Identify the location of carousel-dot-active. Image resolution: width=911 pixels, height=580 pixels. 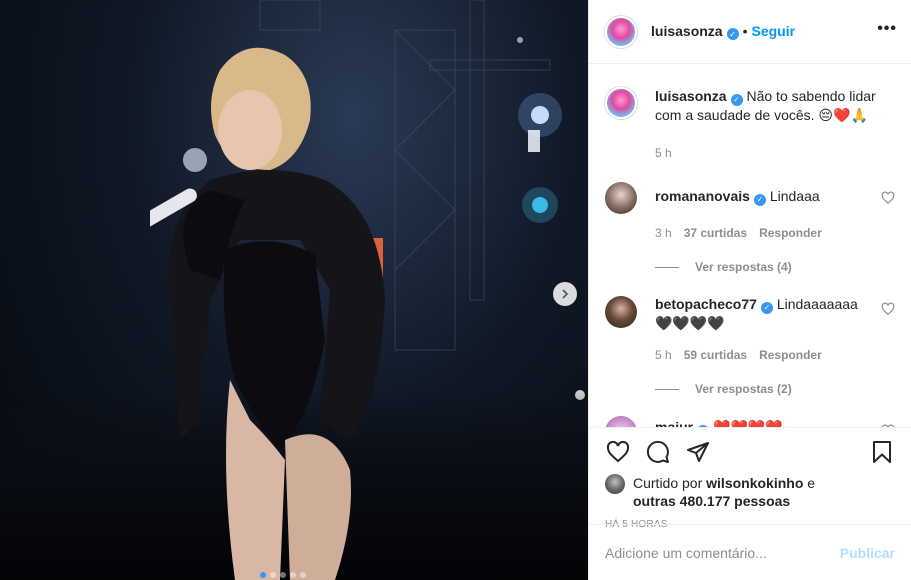
(263, 575).